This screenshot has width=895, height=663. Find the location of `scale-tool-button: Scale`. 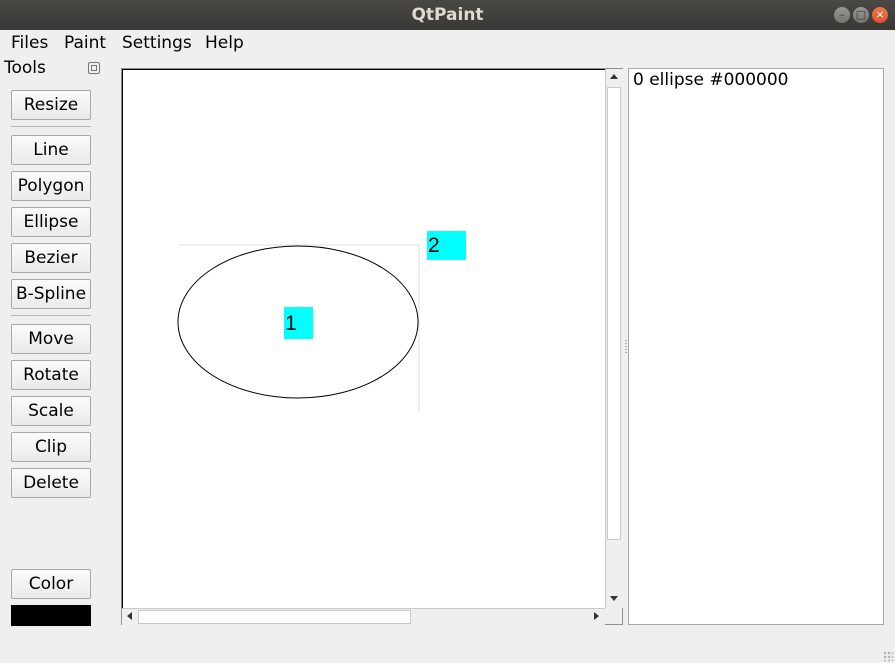

scale-tool-button: Scale is located at coordinates (51, 411).